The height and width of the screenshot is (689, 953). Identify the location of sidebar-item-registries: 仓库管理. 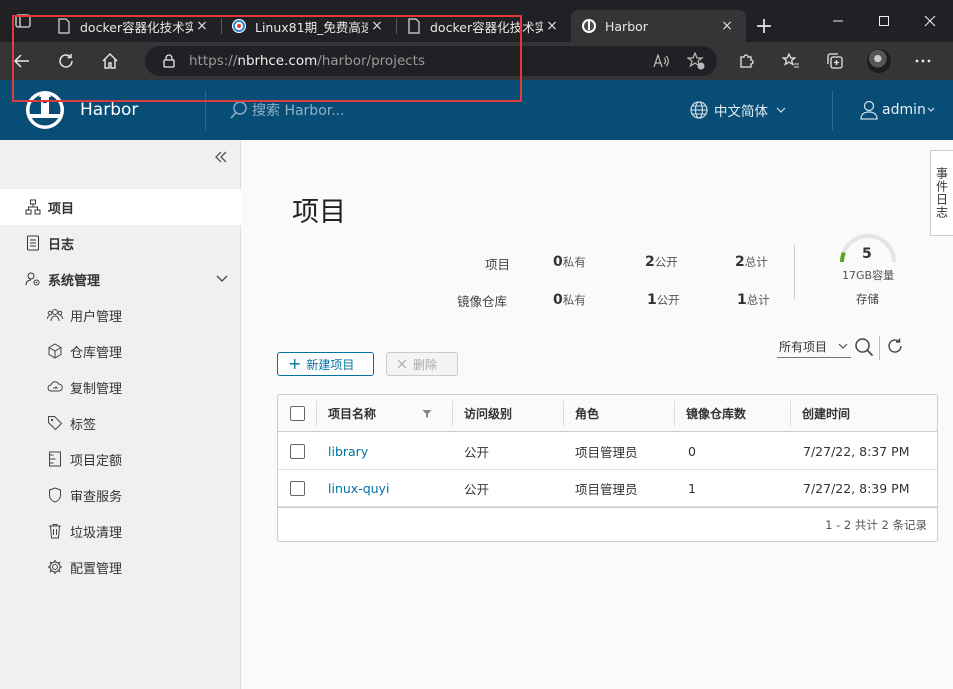
(120, 351).